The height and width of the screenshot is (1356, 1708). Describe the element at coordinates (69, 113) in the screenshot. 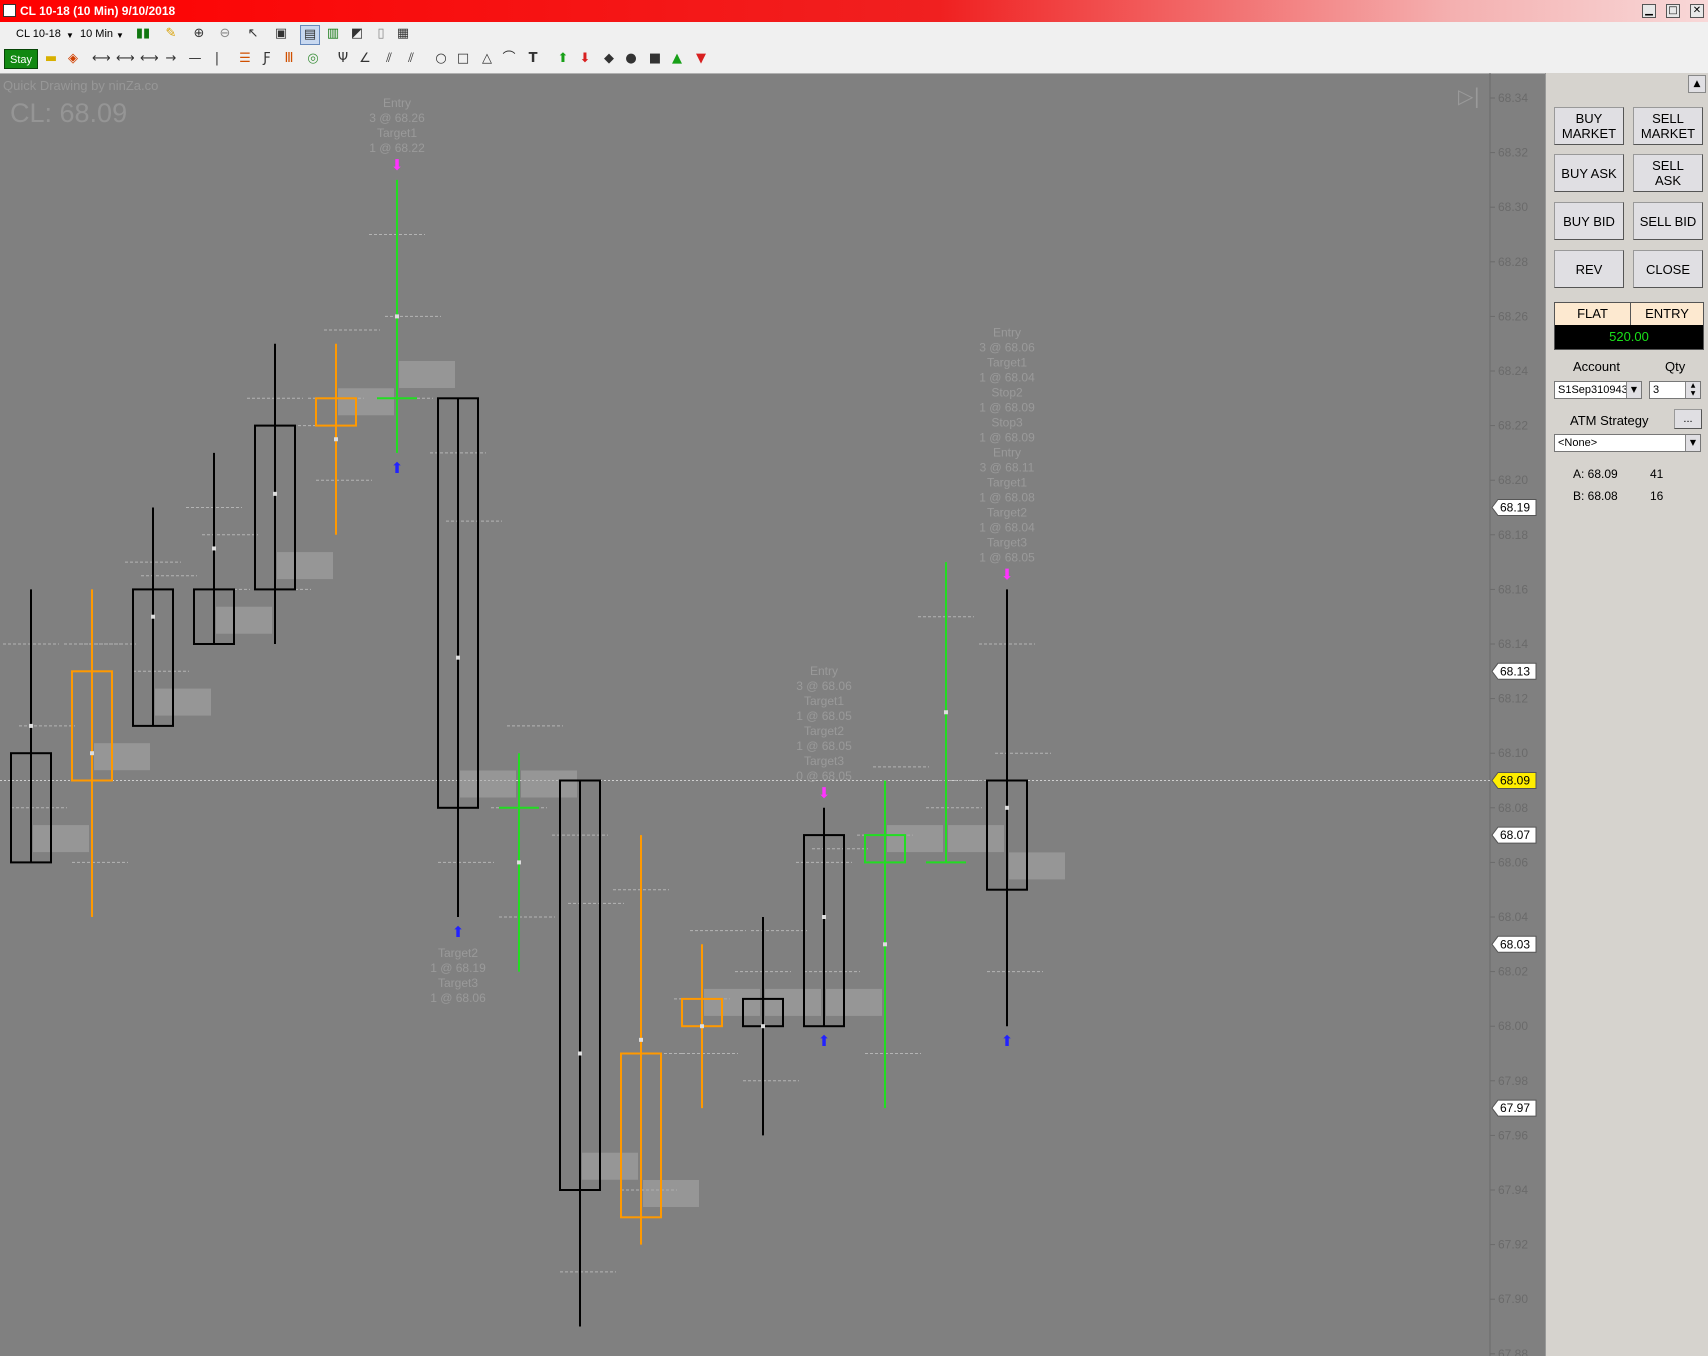

I see `symbol-price-label: CL: 68.09` at that location.